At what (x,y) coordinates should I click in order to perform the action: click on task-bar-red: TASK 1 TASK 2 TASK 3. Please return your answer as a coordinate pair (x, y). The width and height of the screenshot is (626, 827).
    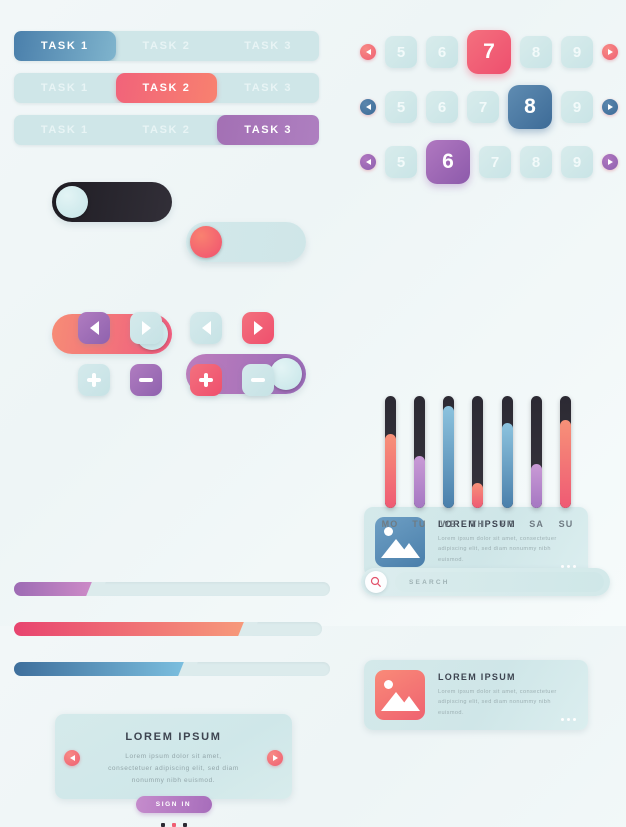
    Looking at the image, I should click on (166, 88).